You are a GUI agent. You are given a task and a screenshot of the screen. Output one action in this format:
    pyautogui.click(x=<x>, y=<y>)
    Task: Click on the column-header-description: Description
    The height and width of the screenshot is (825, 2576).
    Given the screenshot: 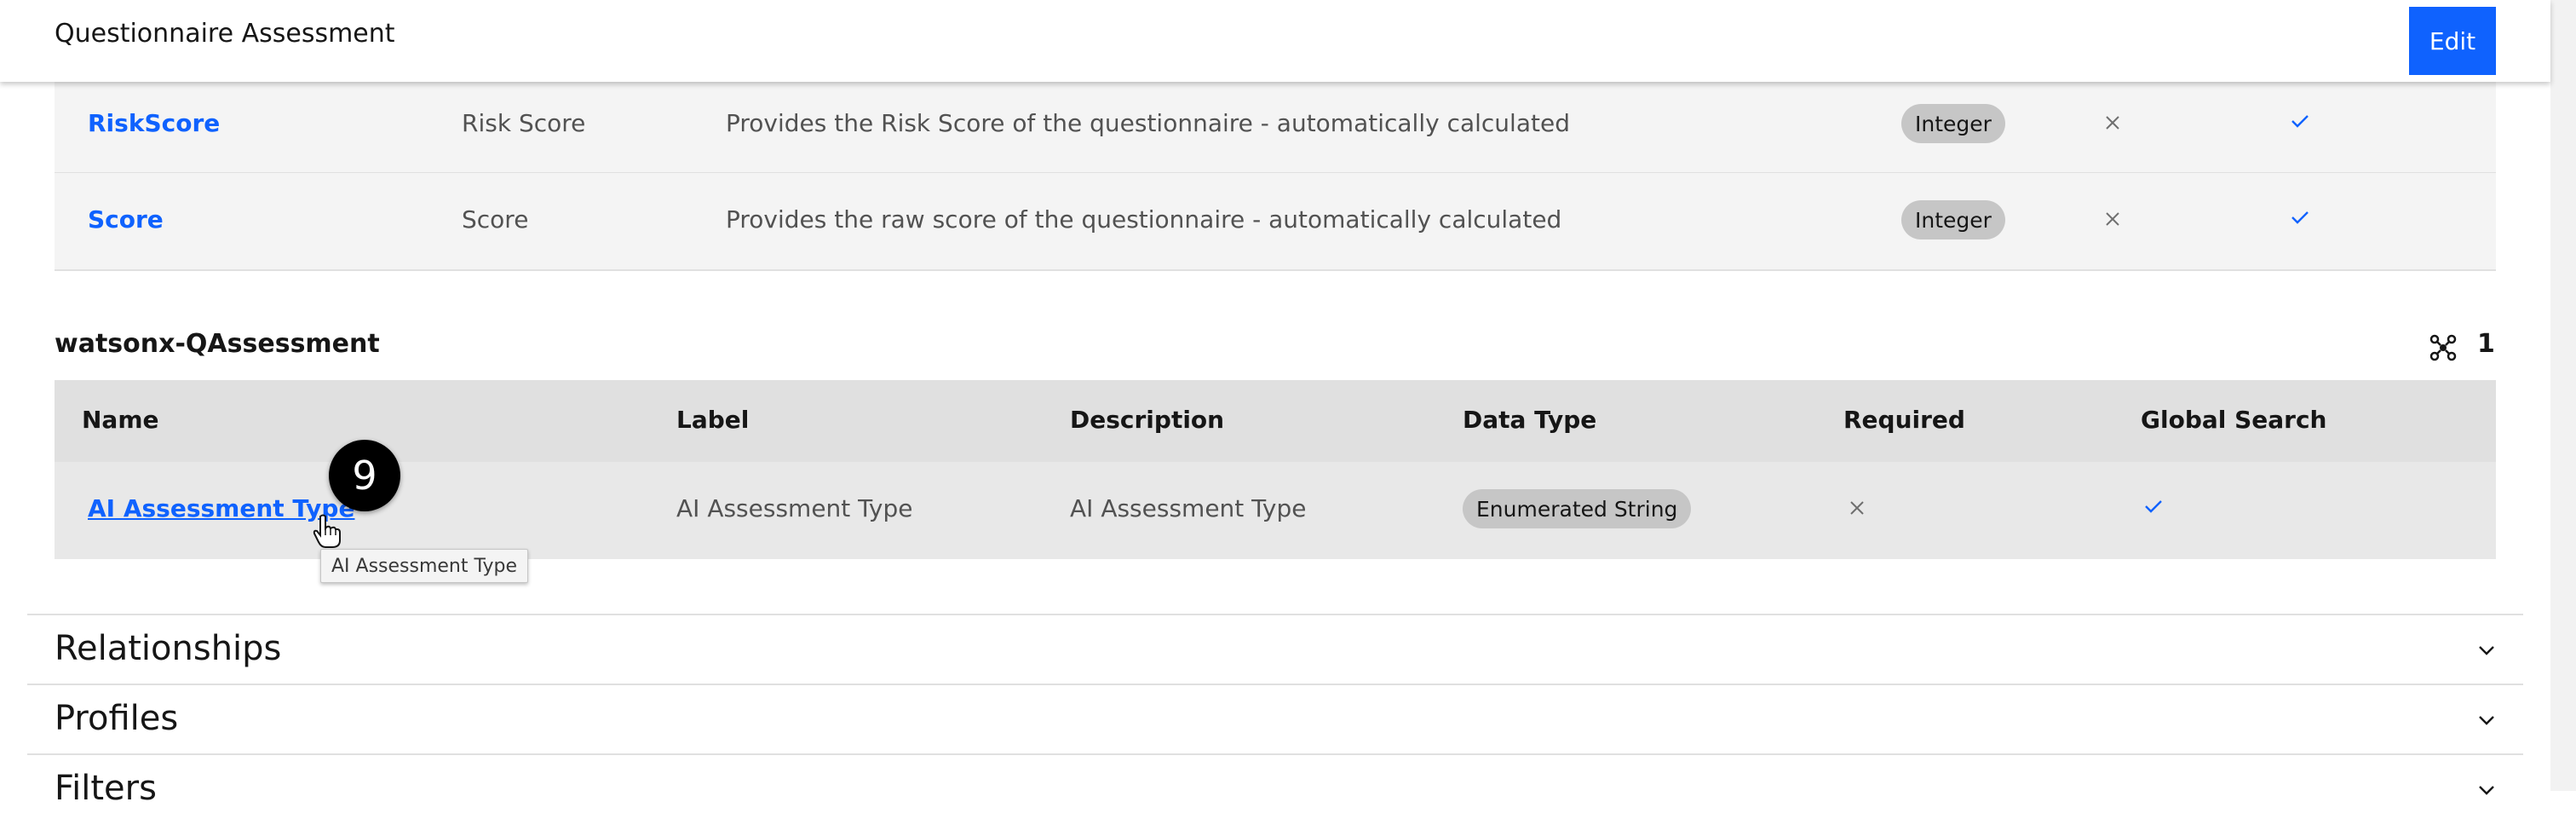 What is the action you would take?
    pyautogui.click(x=1147, y=420)
    